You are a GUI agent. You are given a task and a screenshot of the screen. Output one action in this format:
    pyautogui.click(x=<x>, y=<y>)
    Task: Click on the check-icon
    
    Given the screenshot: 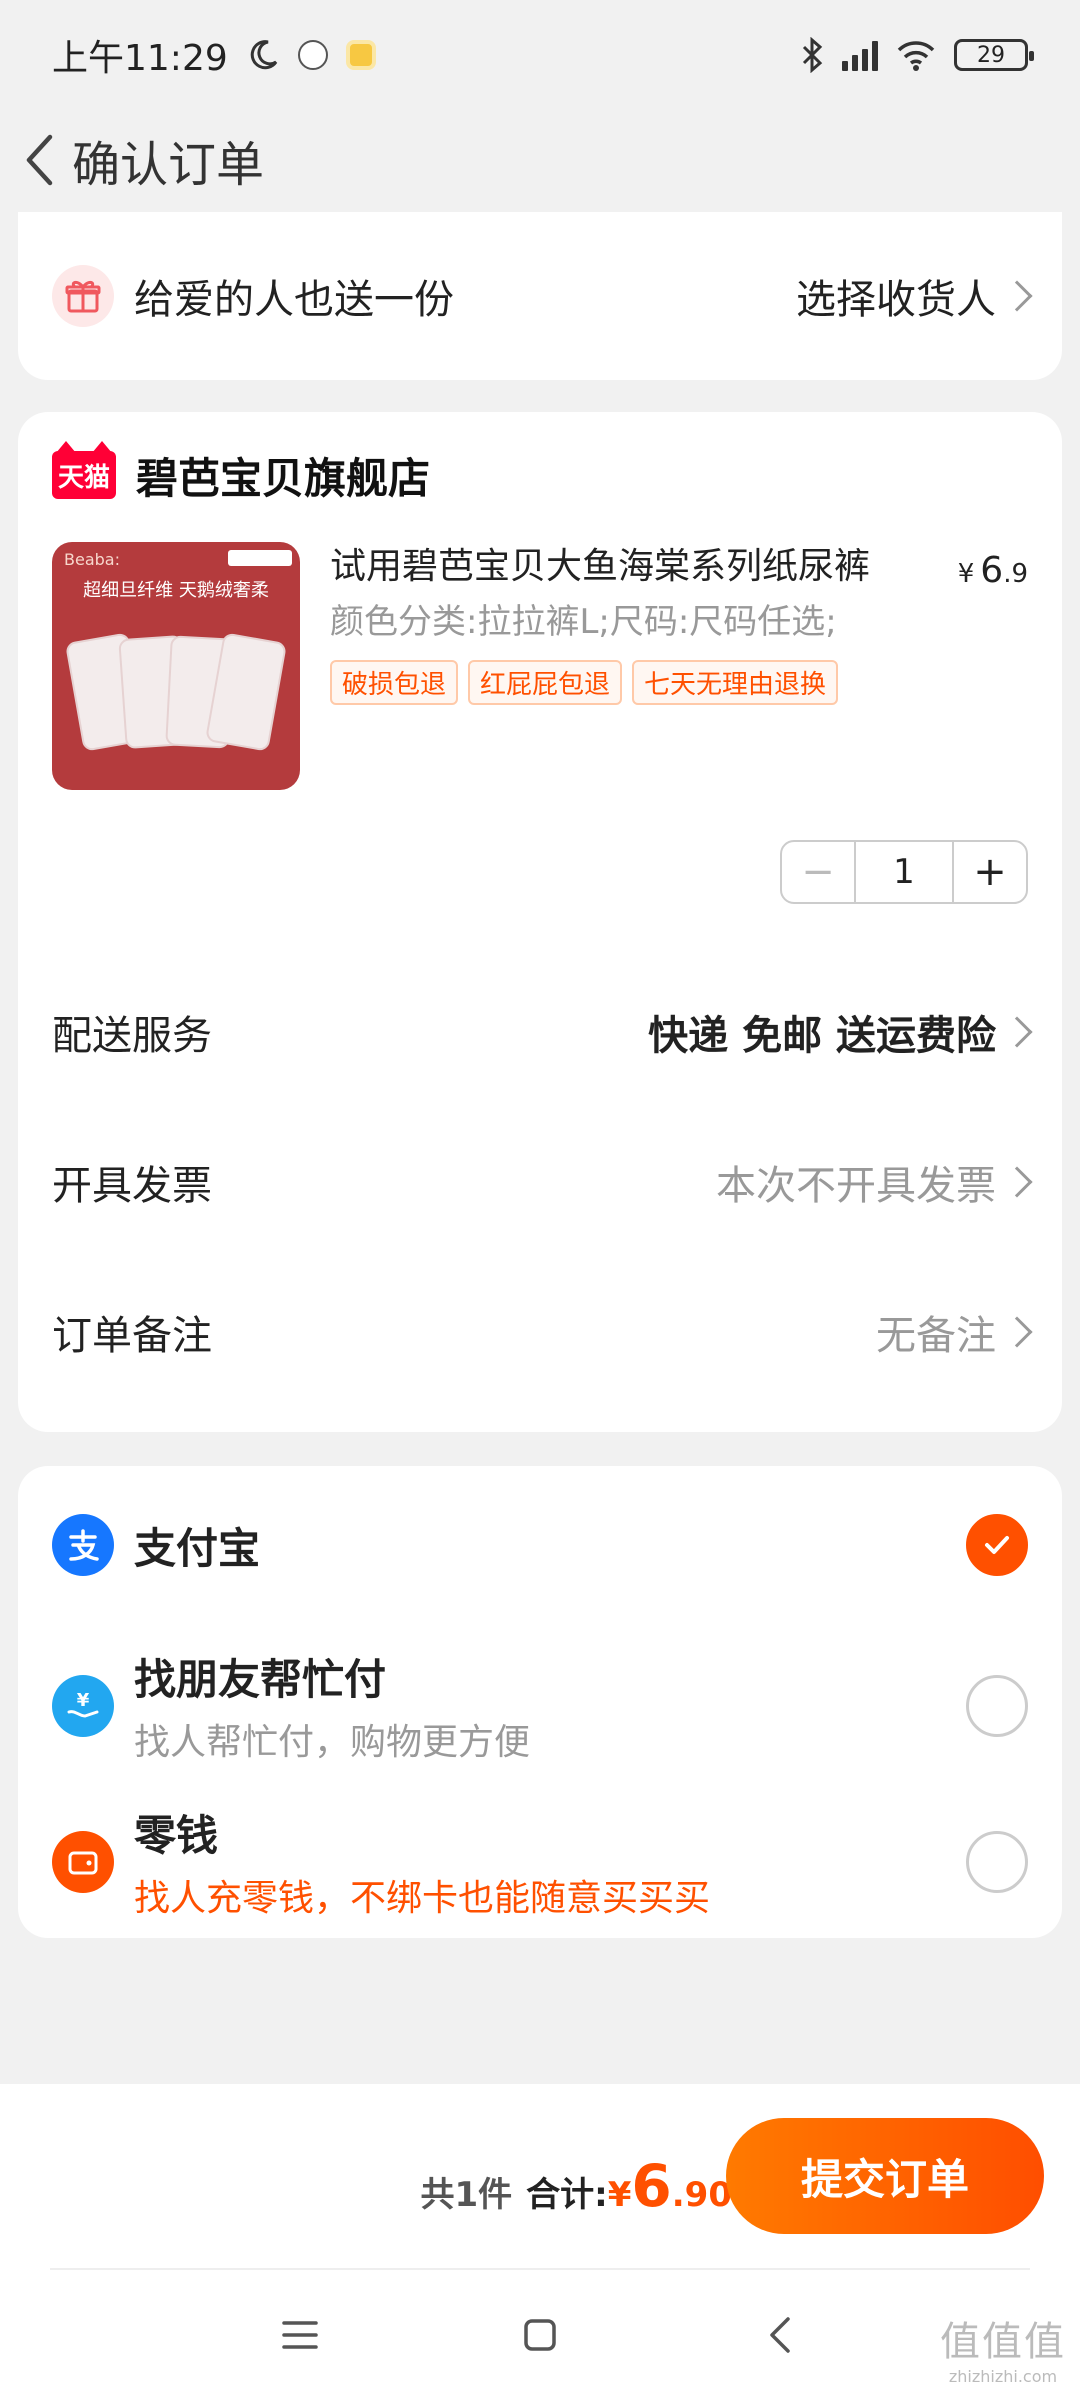 What is the action you would take?
    pyautogui.click(x=997, y=1545)
    